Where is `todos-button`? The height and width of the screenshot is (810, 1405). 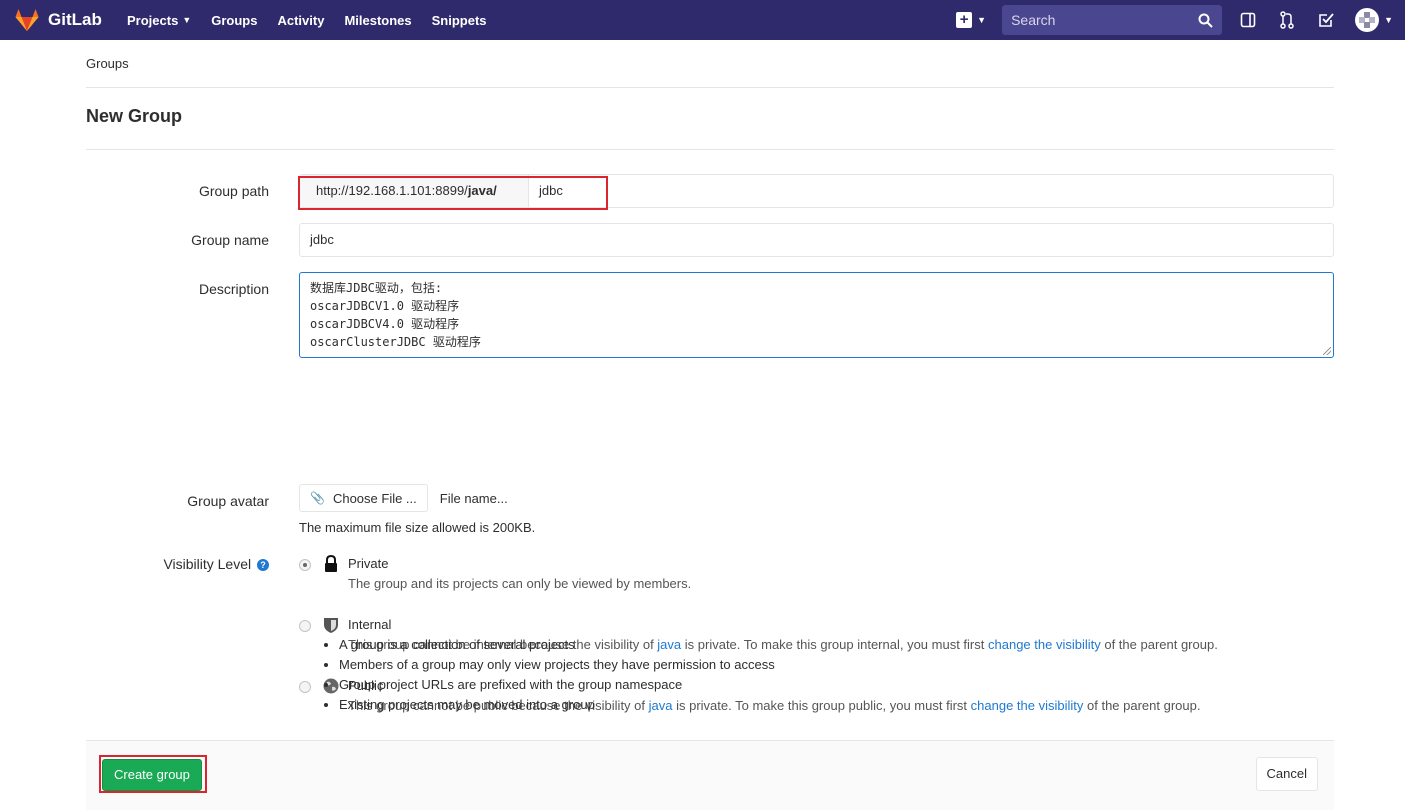
todos-button is located at coordinates (1326, 20).